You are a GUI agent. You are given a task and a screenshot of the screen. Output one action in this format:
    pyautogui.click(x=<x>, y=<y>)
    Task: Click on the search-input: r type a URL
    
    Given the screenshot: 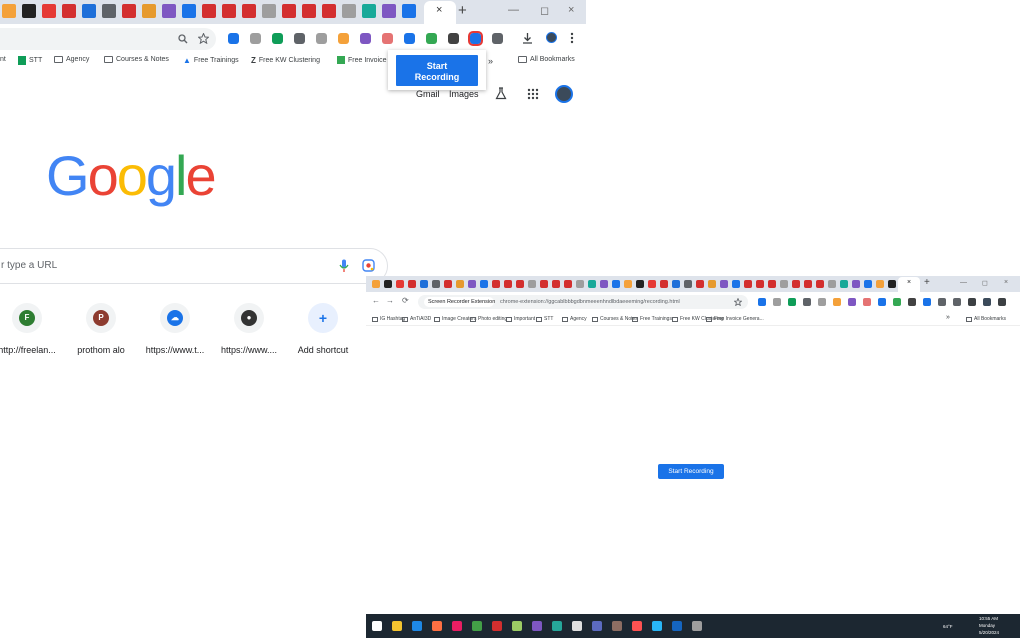 What is the action you would take?
    pyautogui.click(x=194, y=266)
    